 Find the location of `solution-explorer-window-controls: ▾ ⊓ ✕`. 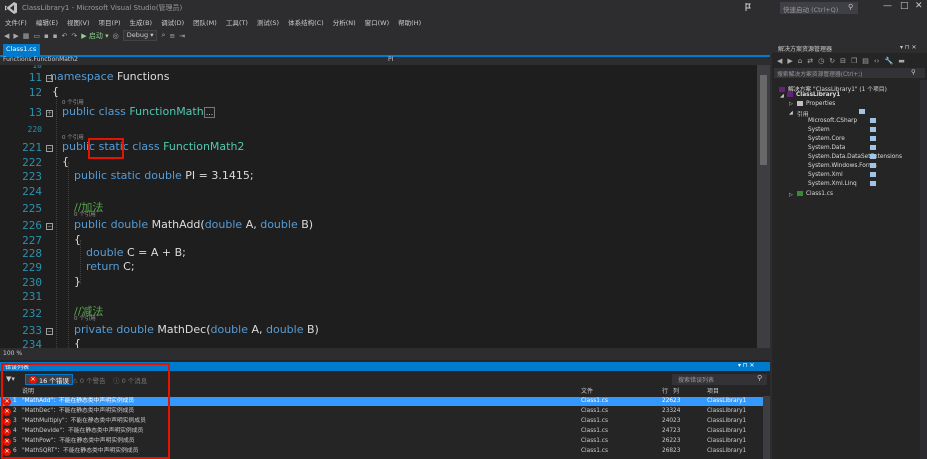

solution-explorer-window-controls: ▾ ⊓ ✕ is located at coordinates (908, 47).